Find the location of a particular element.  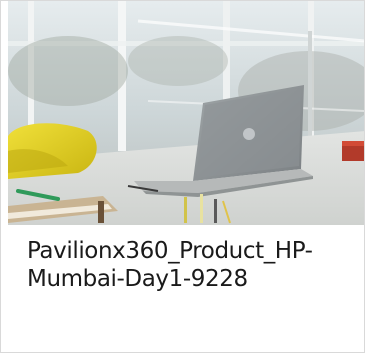

image-title-line-1: Pavilionx360_Product_HP- is located at coordinates (170, 251).